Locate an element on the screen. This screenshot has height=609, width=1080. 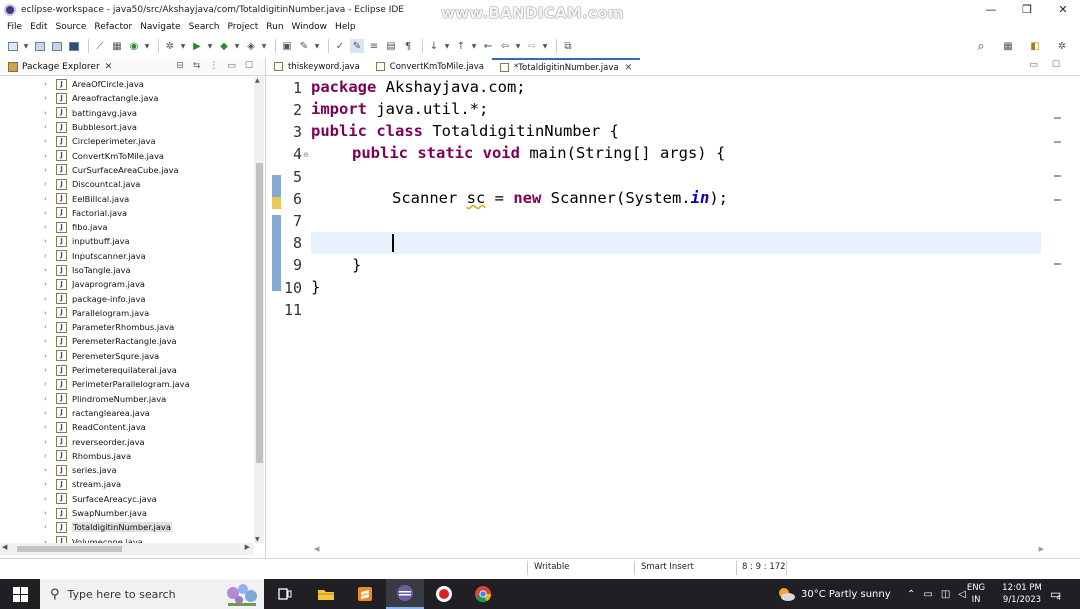
package-explorer-title: Package Explorer is located at coordinates (61, 67).